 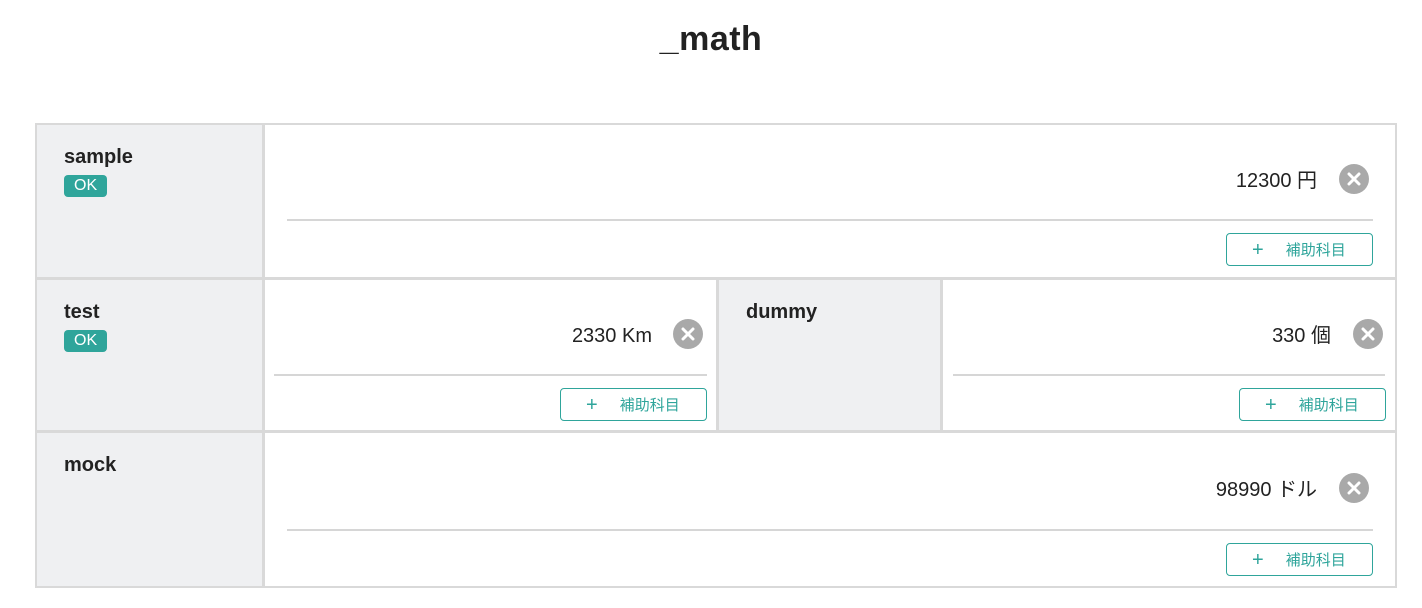 I want to click on row-label-cell: sample OK, so click(x=151, y=201).